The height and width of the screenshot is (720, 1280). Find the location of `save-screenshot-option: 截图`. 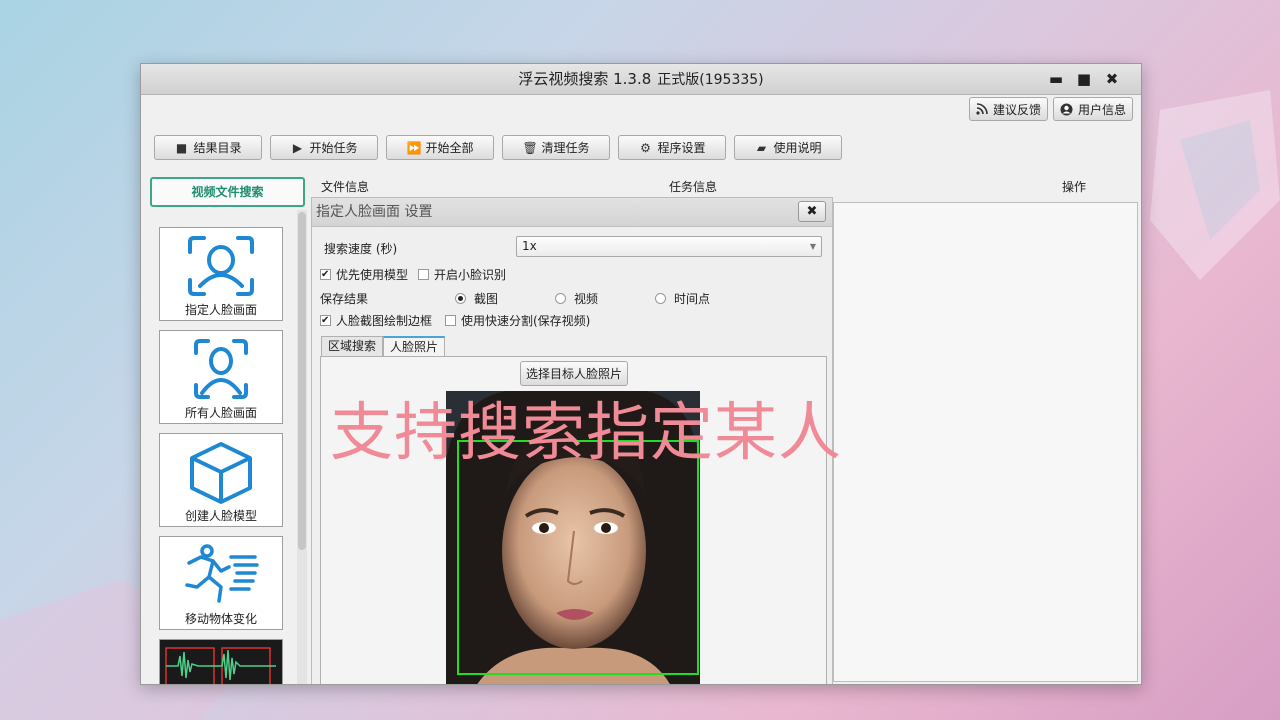

save-screenshot-option: 截图 is located at coordinates (476, 298).